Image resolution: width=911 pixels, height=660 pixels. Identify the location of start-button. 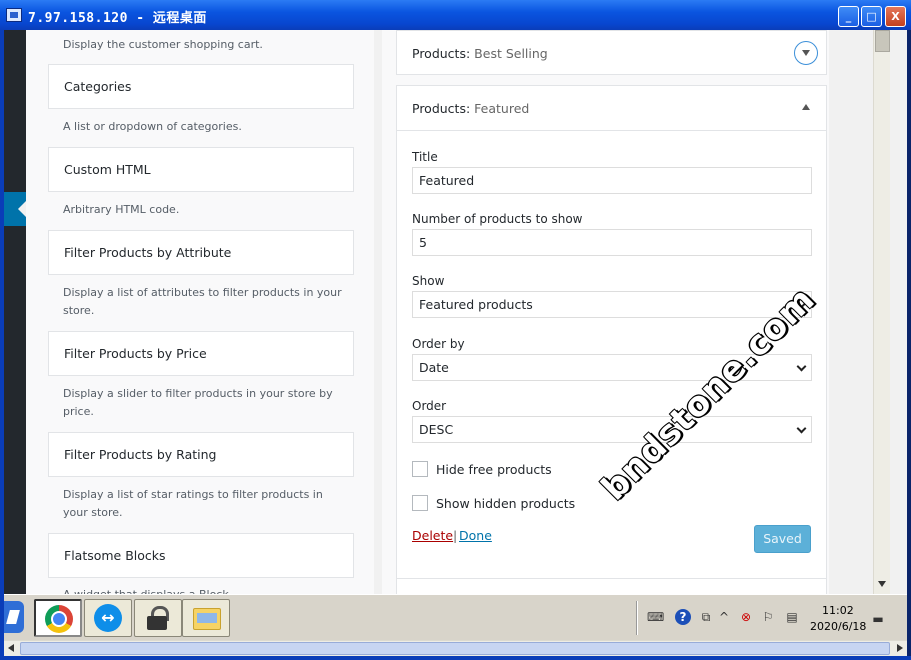
(14, 617).